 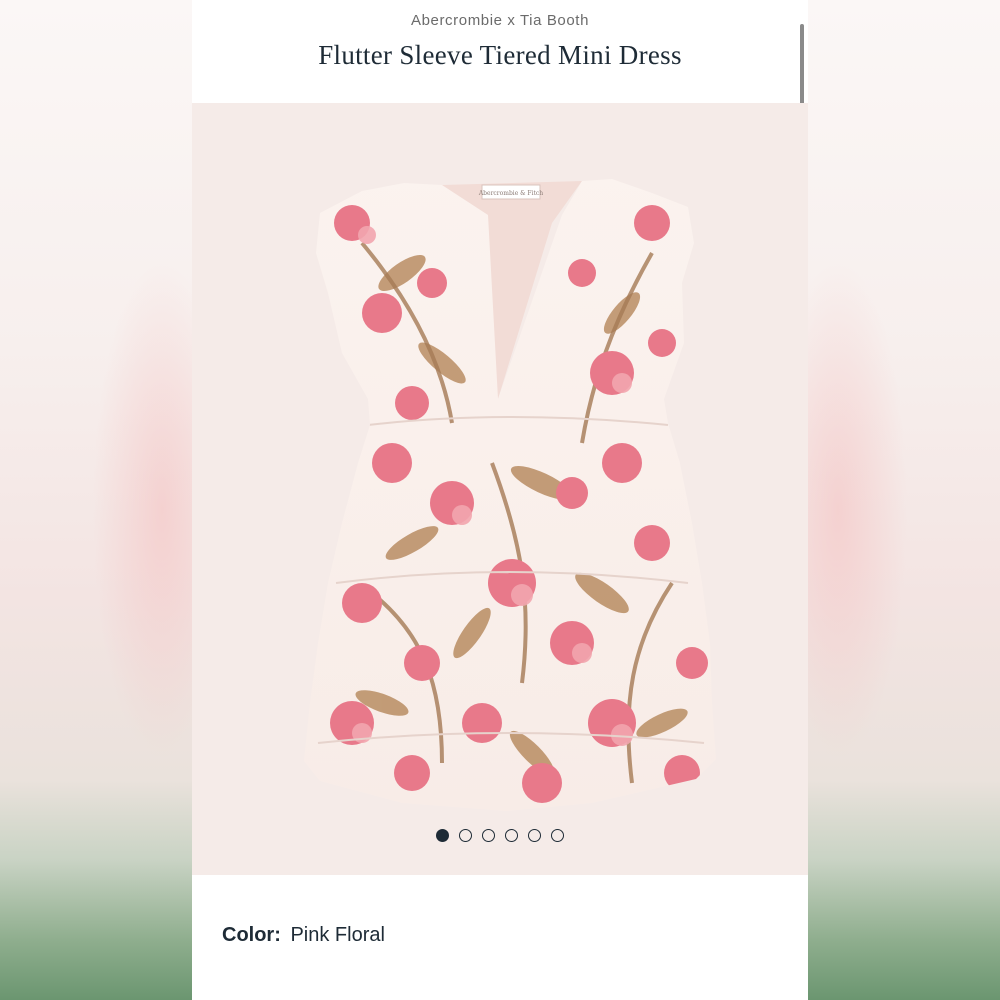 What do you see at coordinates (500, 55) in the screenshot?
I see `product-title: Flutter Sleeve Tiered Mini Dress` at bounding box center [500, 55].